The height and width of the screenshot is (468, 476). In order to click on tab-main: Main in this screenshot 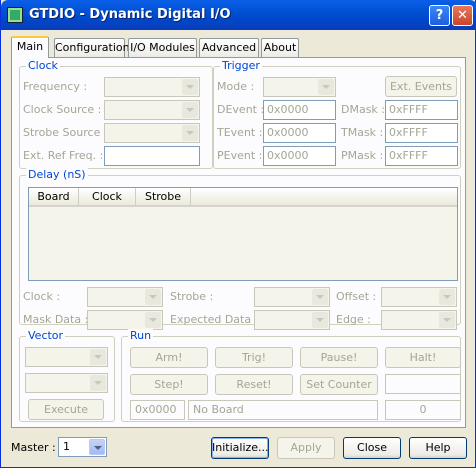, I will do `click(30, 47)`.